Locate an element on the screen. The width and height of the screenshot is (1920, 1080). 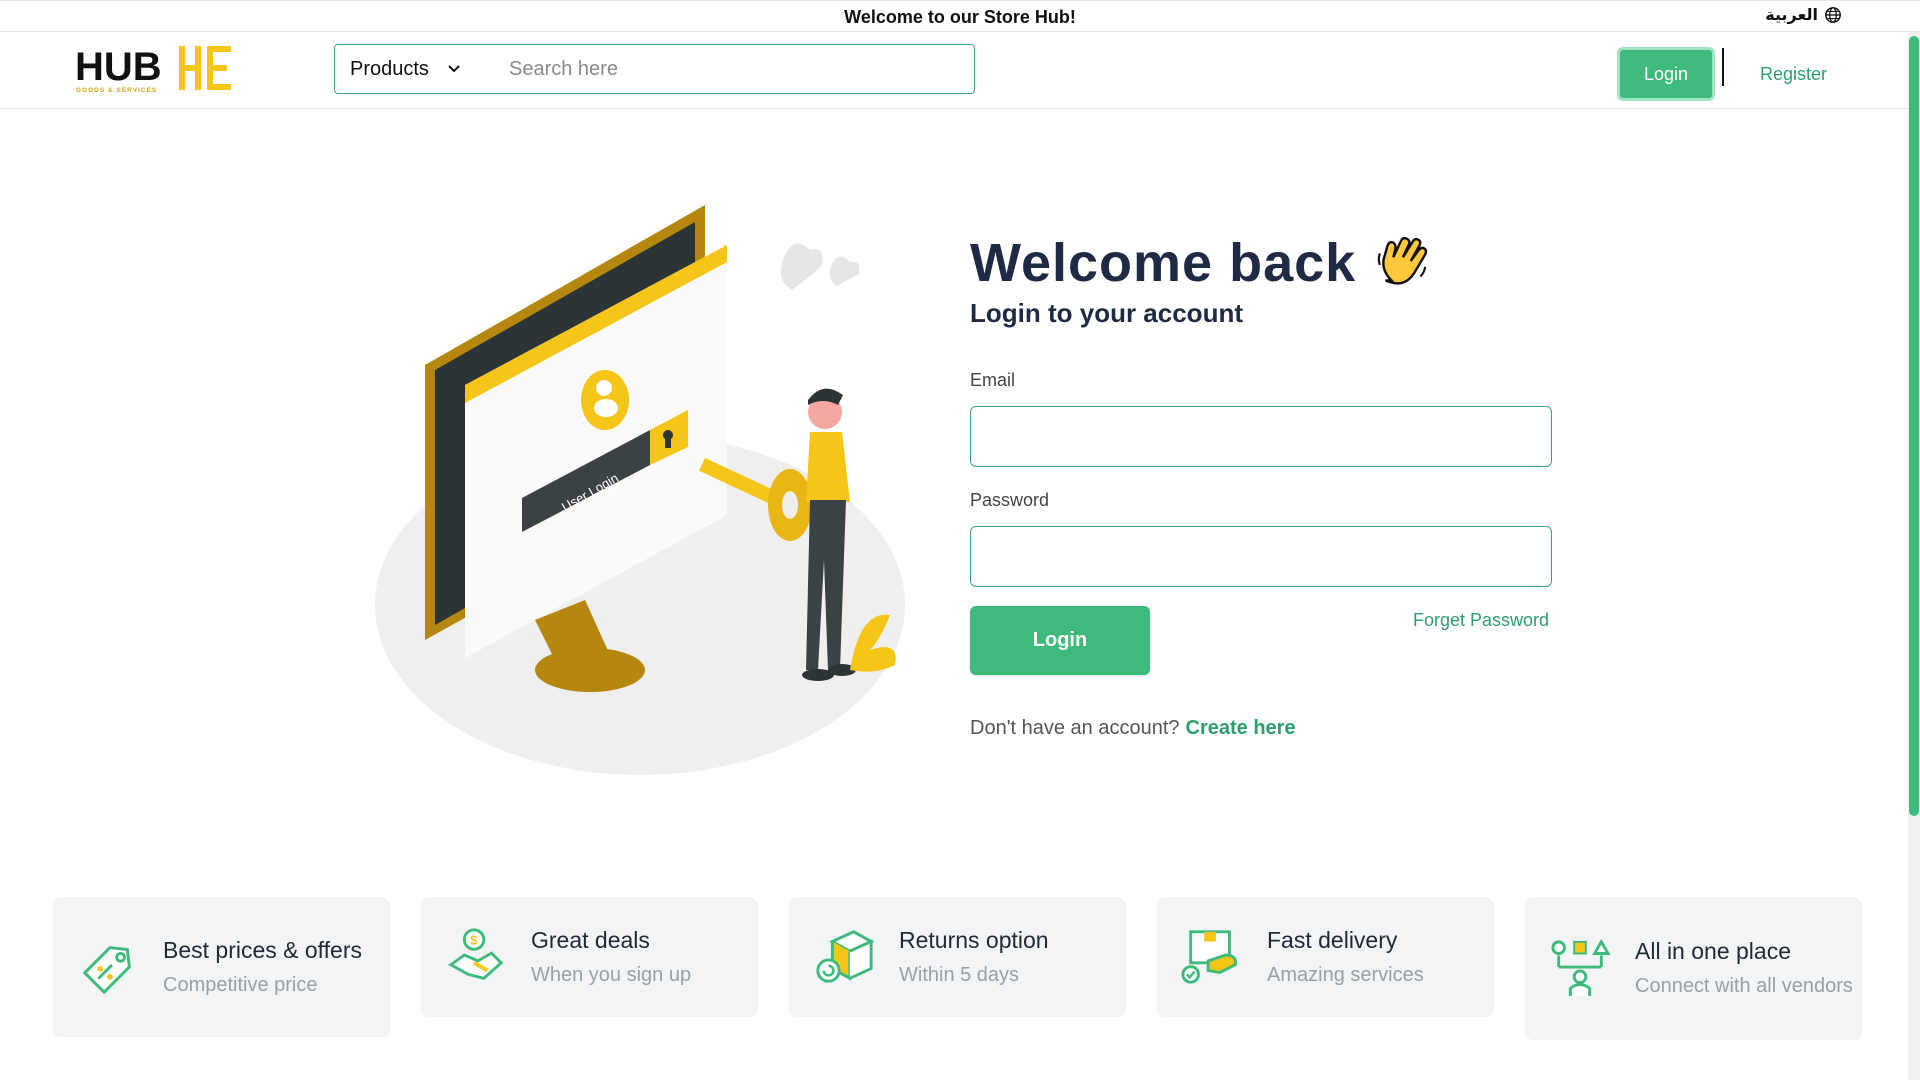
feature-subtitle: Competitive price is located at coordinates (240, 984).